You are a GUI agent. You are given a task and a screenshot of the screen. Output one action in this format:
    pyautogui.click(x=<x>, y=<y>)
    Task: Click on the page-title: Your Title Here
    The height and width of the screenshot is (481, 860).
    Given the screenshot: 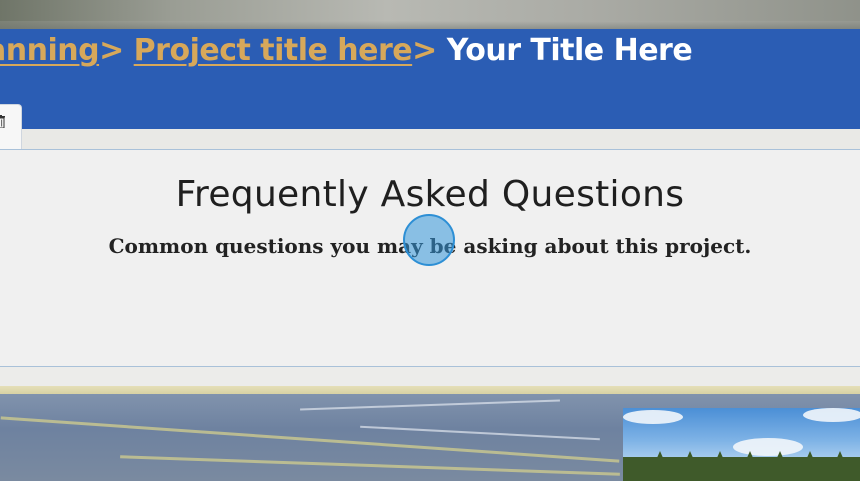 What is the action you would take?
    pyautogui.click(x=569, y=50)
    